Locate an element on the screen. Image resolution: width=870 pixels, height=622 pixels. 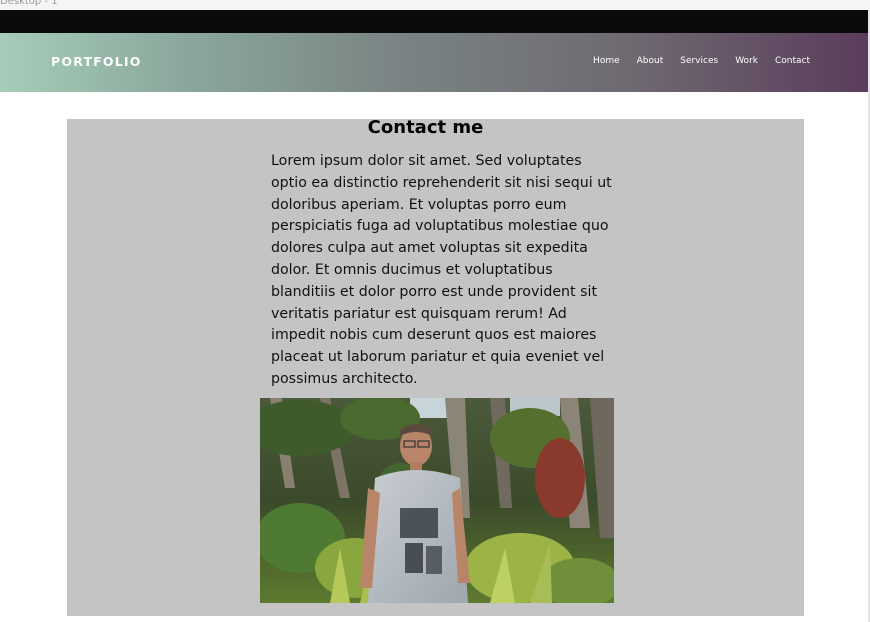
nav-contact: Contact is located at coordinates (792, 61).